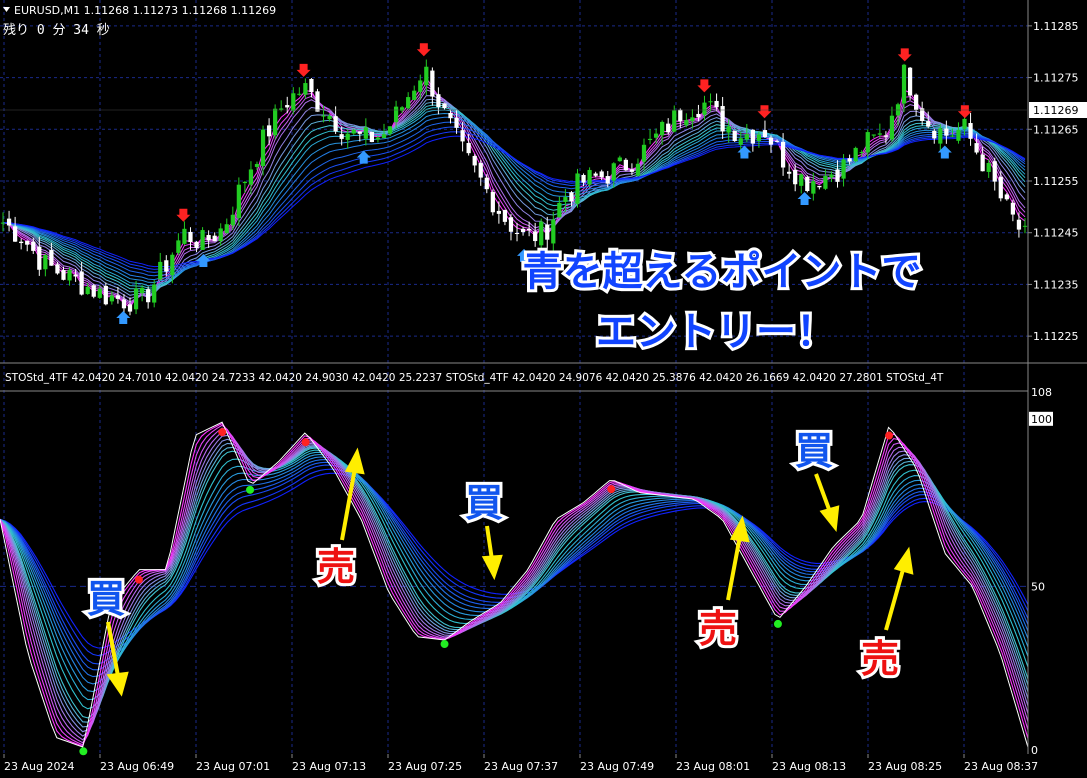  I want to click on sell-label-3: 売, so click(880, 659).